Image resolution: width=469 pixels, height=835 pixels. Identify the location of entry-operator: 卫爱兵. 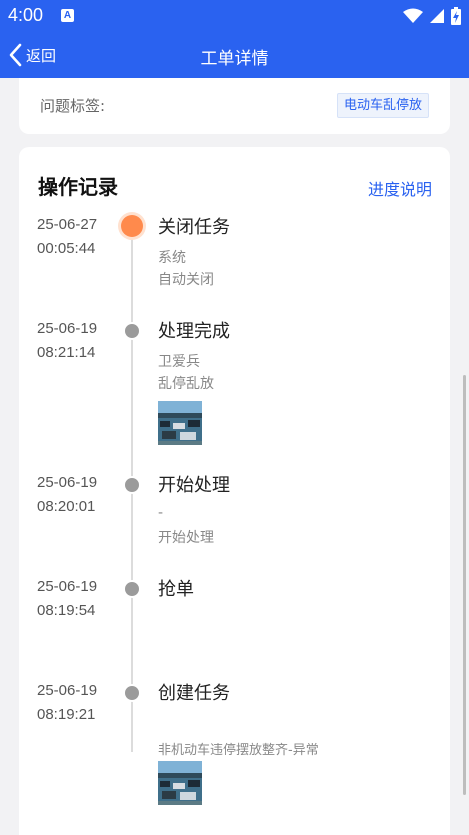
(179, 362).